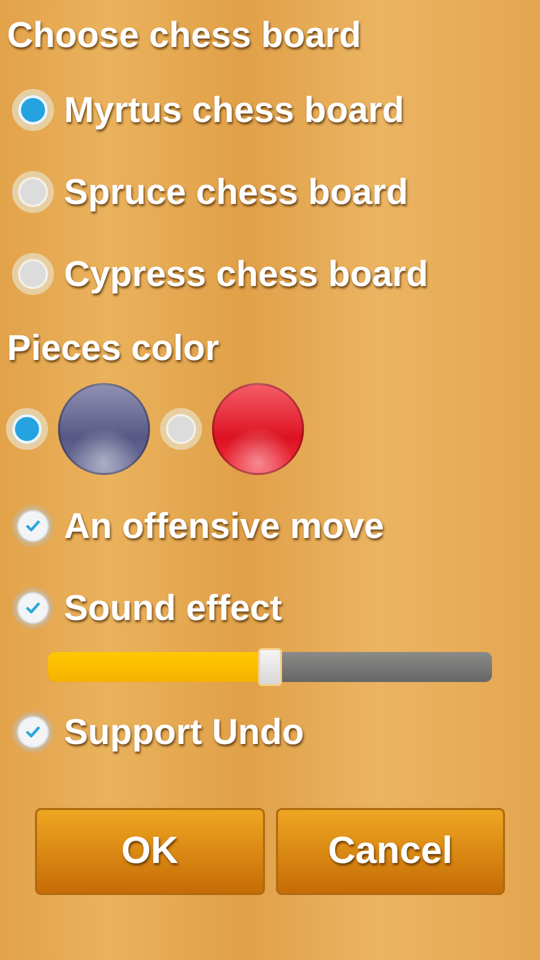 Image resolution: width=540 pixels, height=960 pixels. What do you see at coordinates (224, 526) in the screenshot?
I see `option-label: An offensive move` at bounding box center [224, 526].